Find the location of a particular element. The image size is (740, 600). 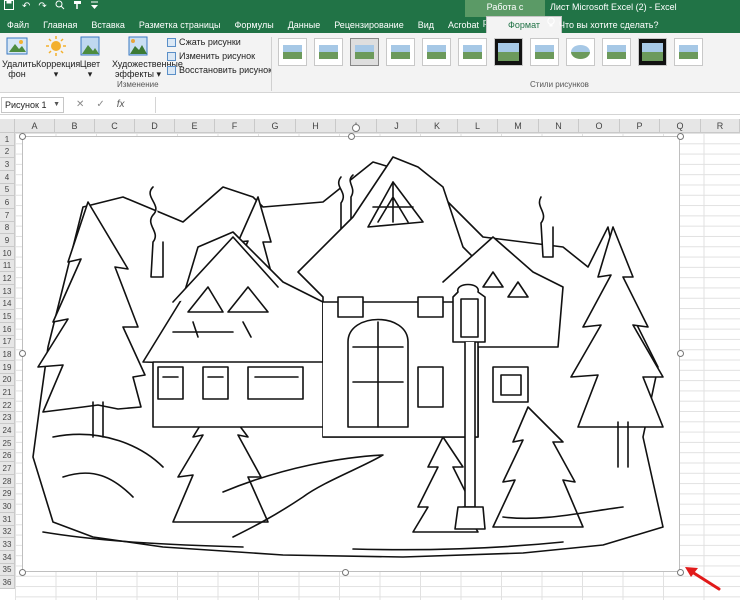

row-header: 34 is located at coordinates (7, 557).